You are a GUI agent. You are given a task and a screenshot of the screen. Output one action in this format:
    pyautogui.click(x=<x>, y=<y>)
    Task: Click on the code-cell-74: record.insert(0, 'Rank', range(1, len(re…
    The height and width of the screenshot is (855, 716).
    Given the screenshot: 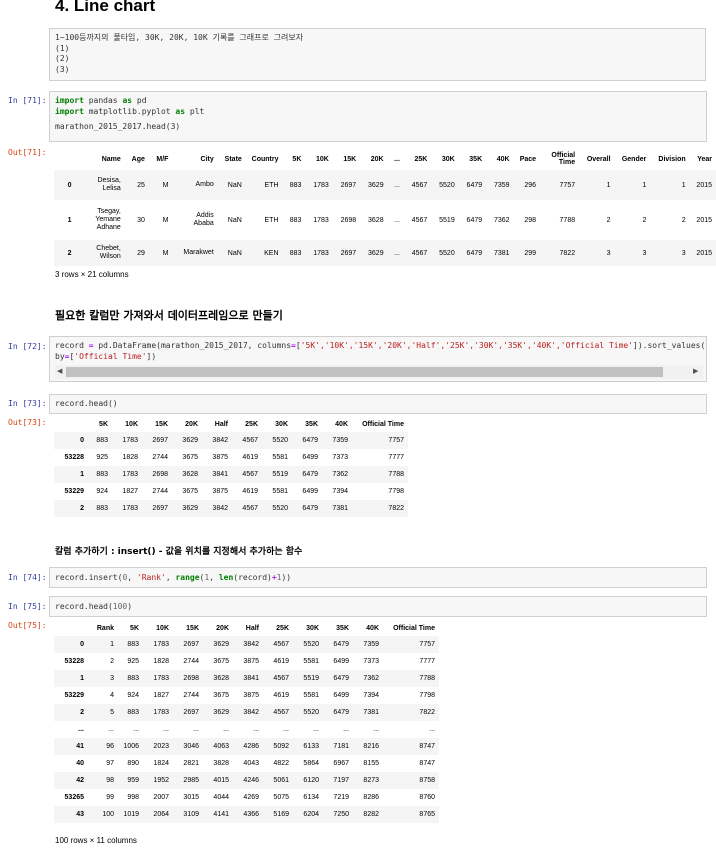 What is the action you would take?
    pyautogui.click(x=378, y=577)
    